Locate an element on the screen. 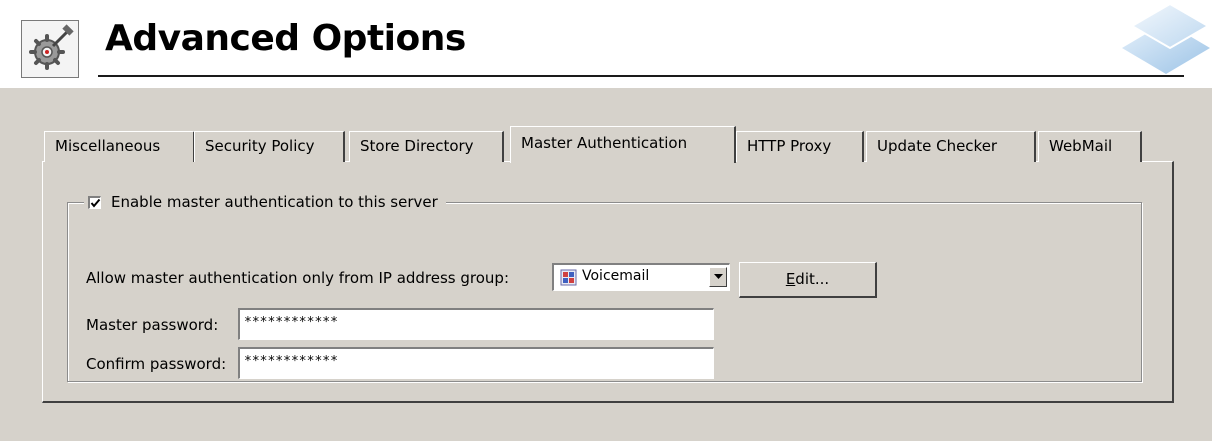  tab-update-checker: Update Checker is located at coordinates (951, 146).